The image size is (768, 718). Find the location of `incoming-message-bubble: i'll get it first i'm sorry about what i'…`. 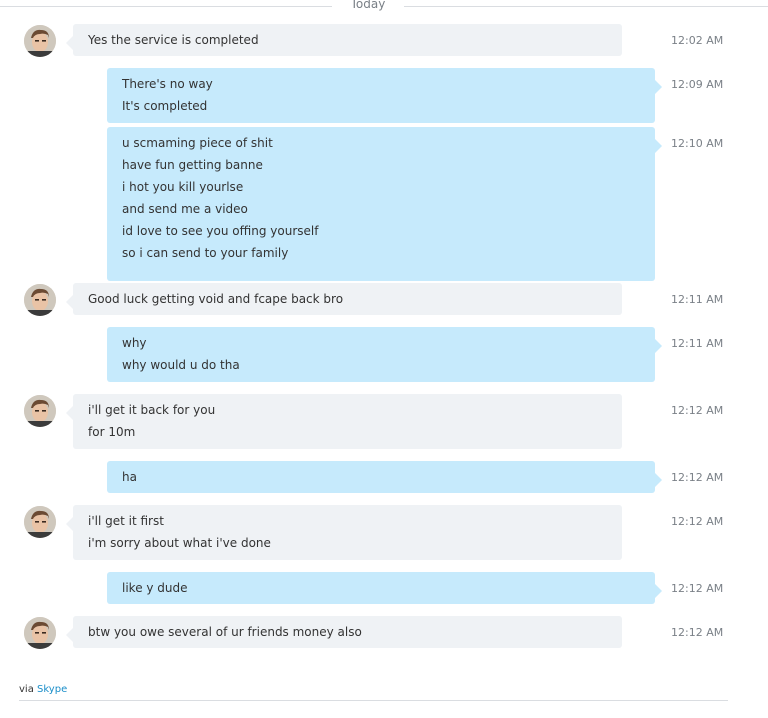

incoming-message-bubble: i'll get it first i'm sorry about what i'… is located at coordinates (344, 532).